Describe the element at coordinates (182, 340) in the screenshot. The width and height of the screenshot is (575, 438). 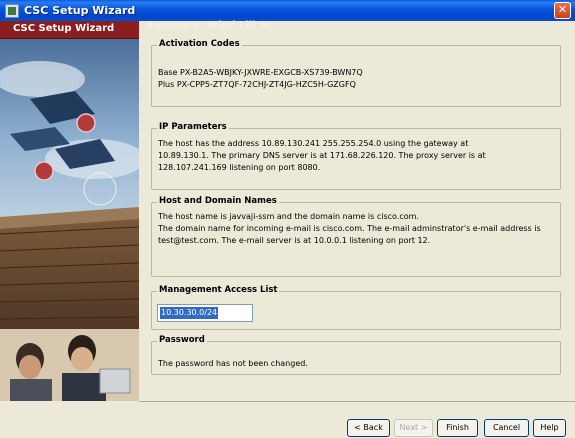
I see `password-title: Password` at that location.